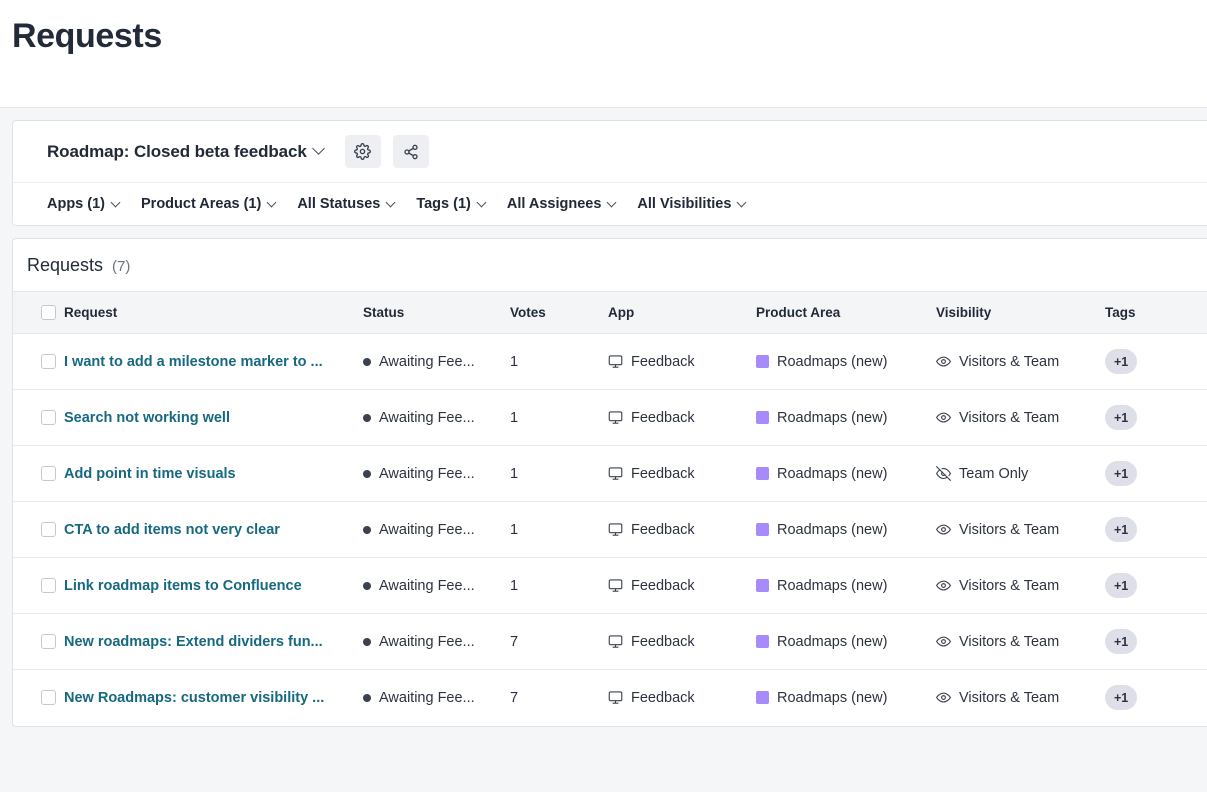  Describe the element at coordinates (436, 312) in the screenshot. I see `column-header-status: Status` at that location.